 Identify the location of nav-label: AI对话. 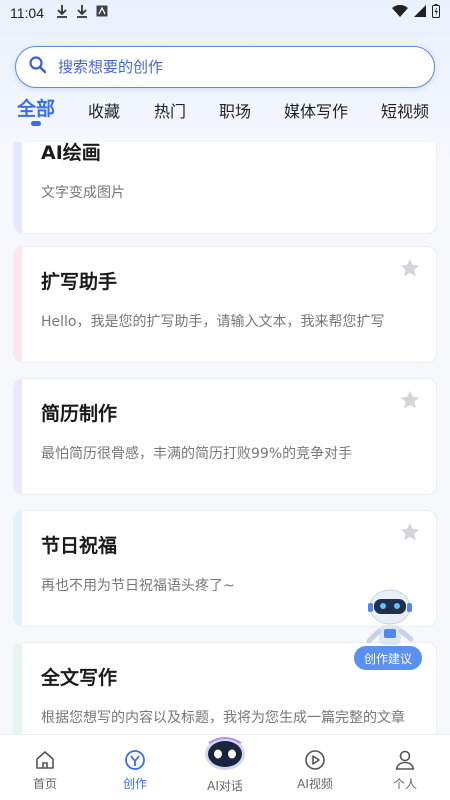
(225, 786).